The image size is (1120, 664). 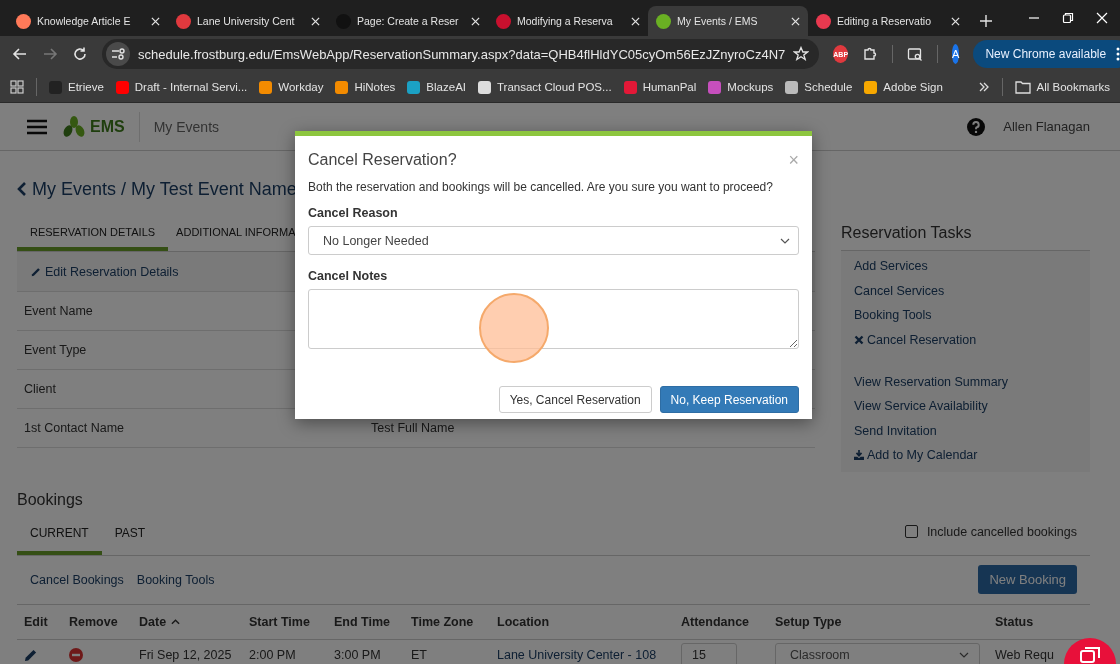 What do you see at coordinates (972, 406) in the screenshot?
I see `task-link: View Service Availability` at bounding box center [972, 406].